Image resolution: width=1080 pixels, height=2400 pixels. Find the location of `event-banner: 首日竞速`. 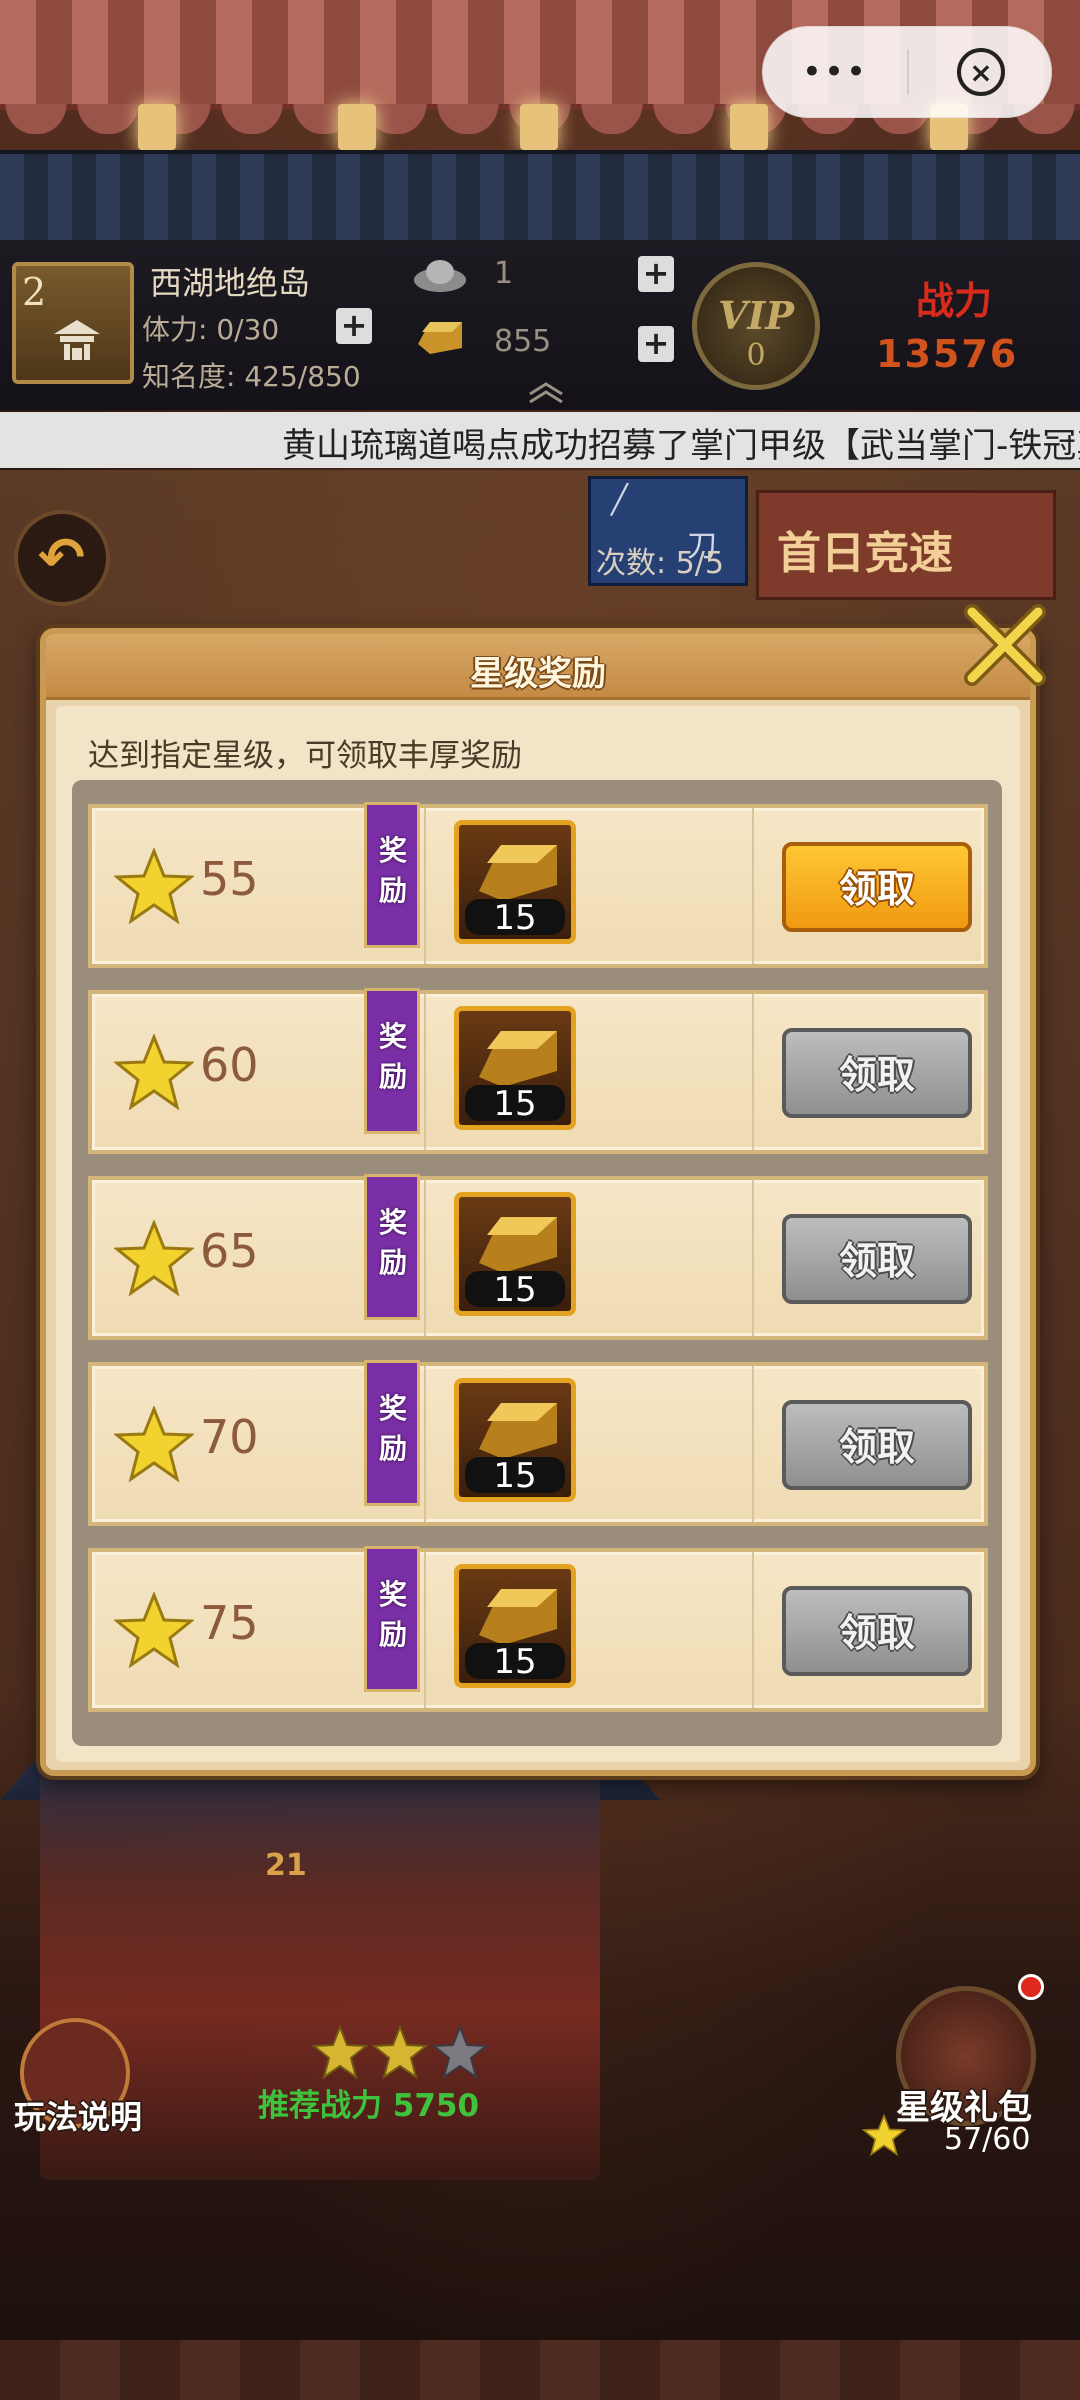

event-banner: 首日竞速 is located at coordinates (906, 545).